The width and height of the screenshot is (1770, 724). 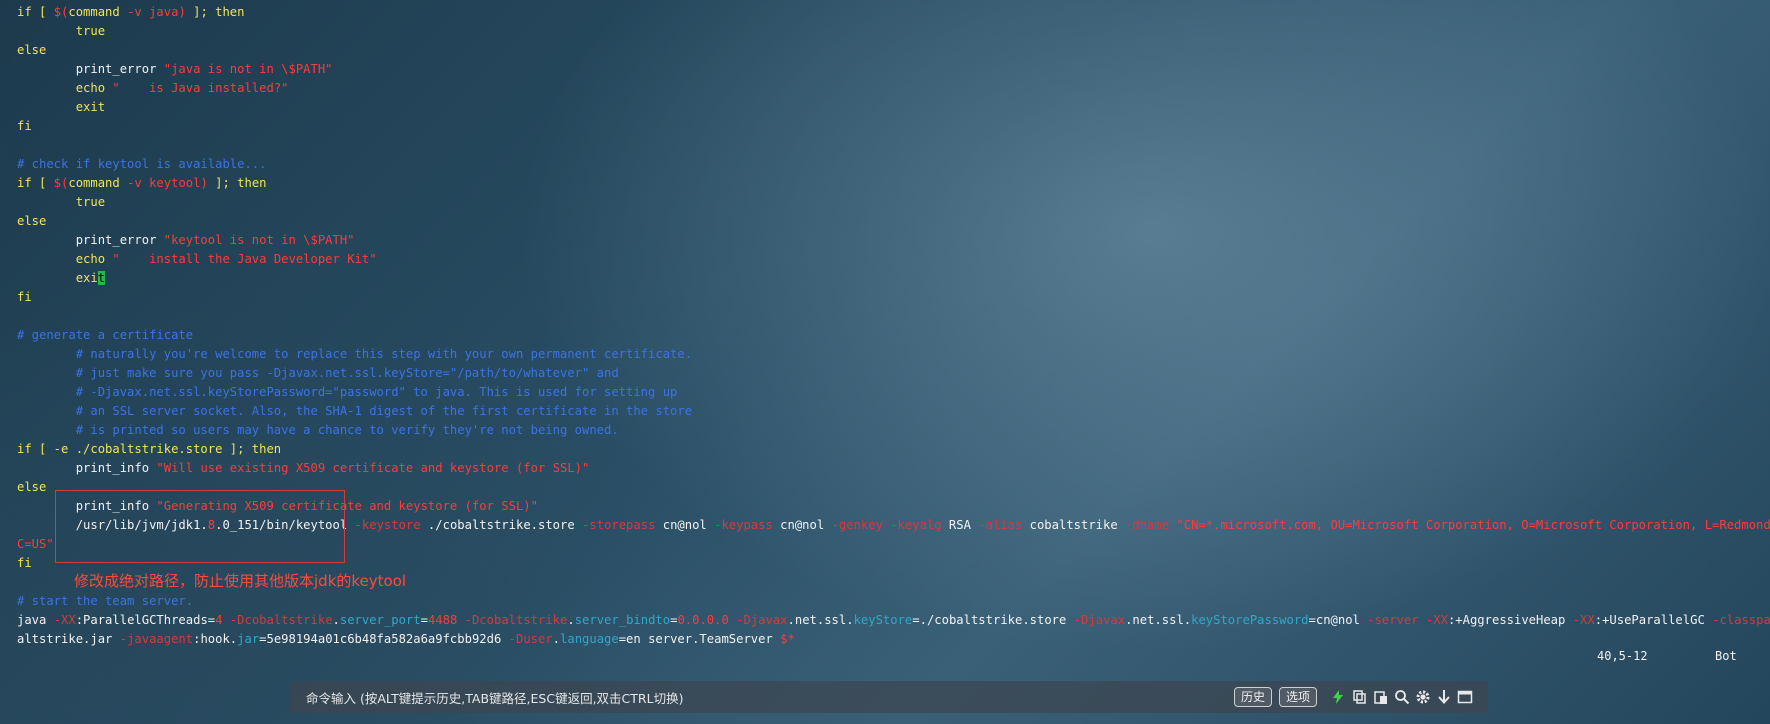 I want to click on code-token: ., so click(x=556, y=639).